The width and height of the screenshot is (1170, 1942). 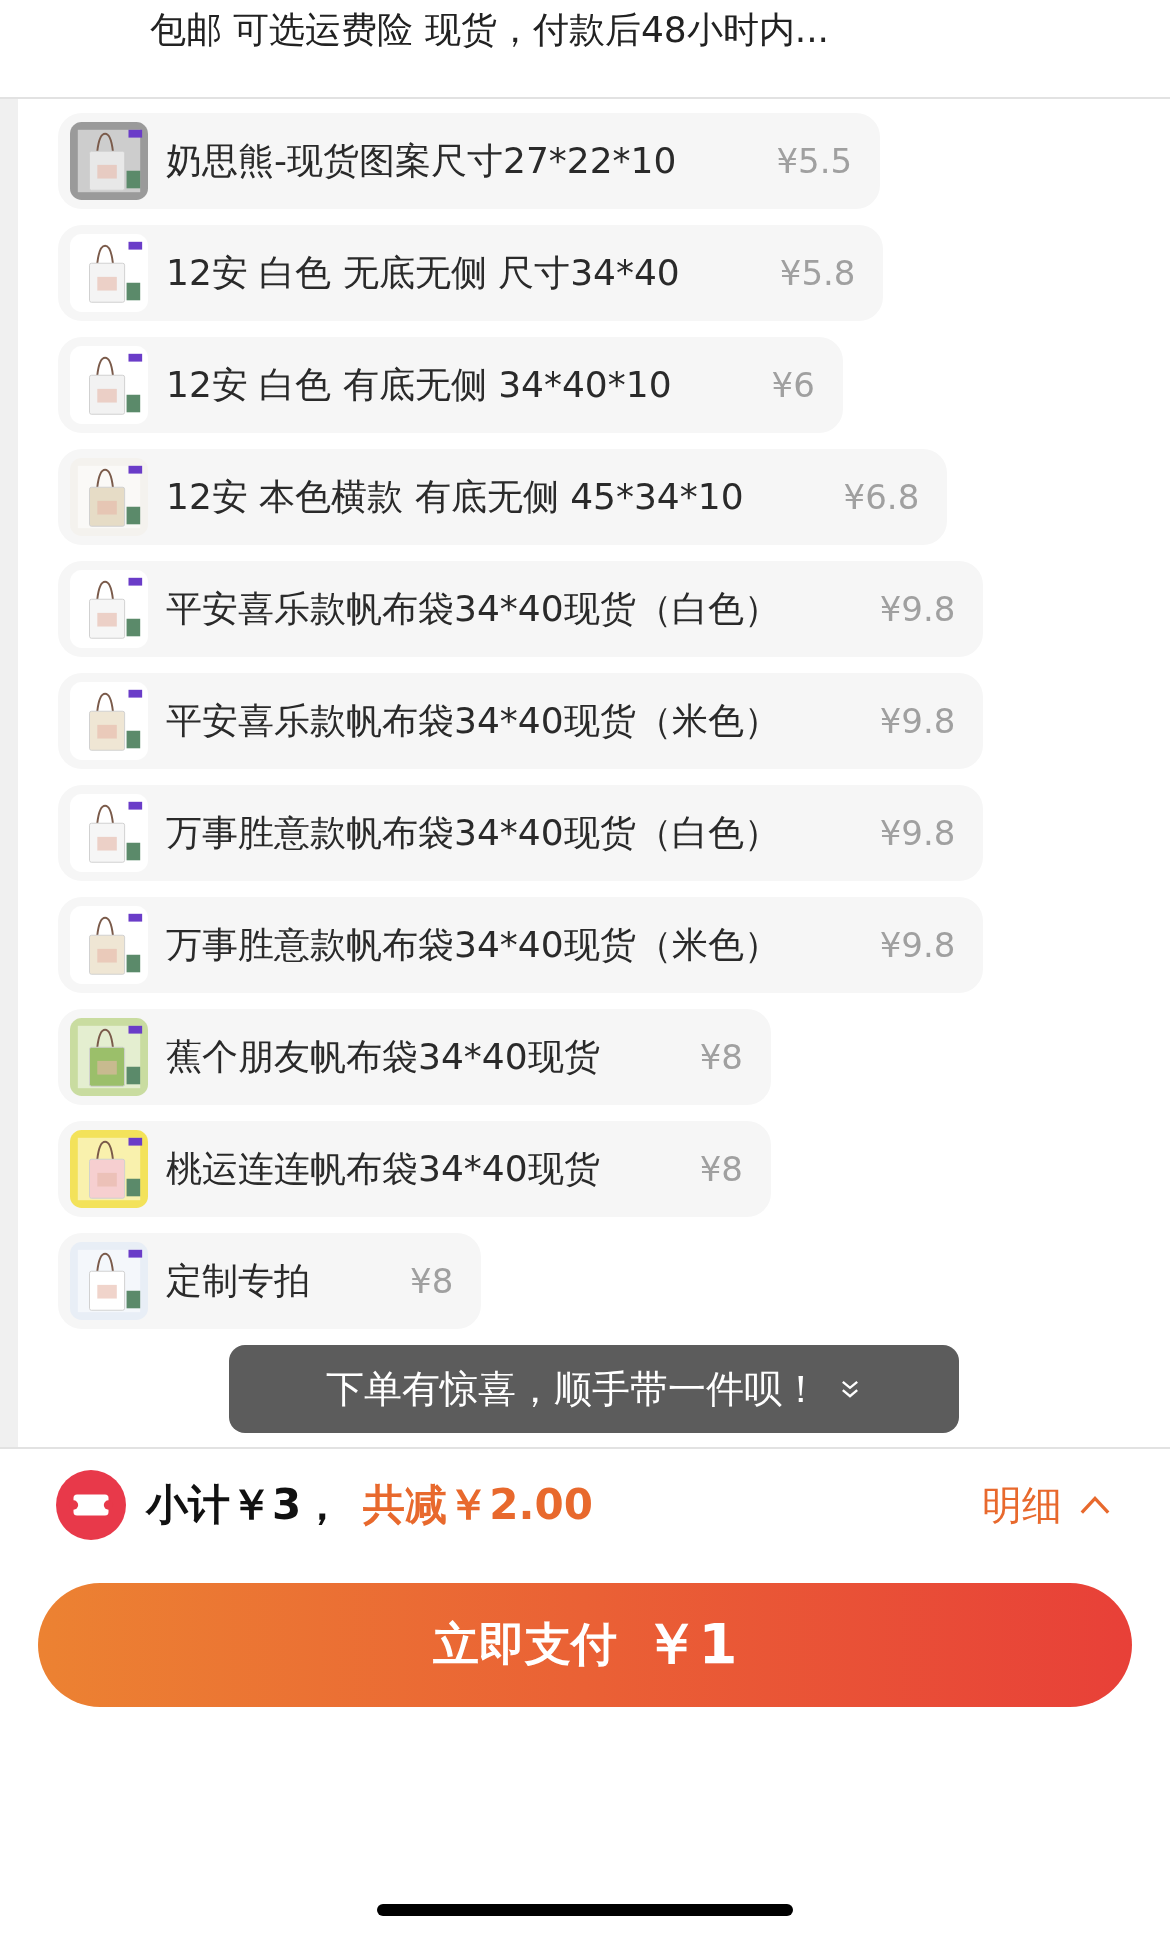 I want to click on product-title: 蕉个朋友帆布袋34*40现货, so click(x=383, y=1057).